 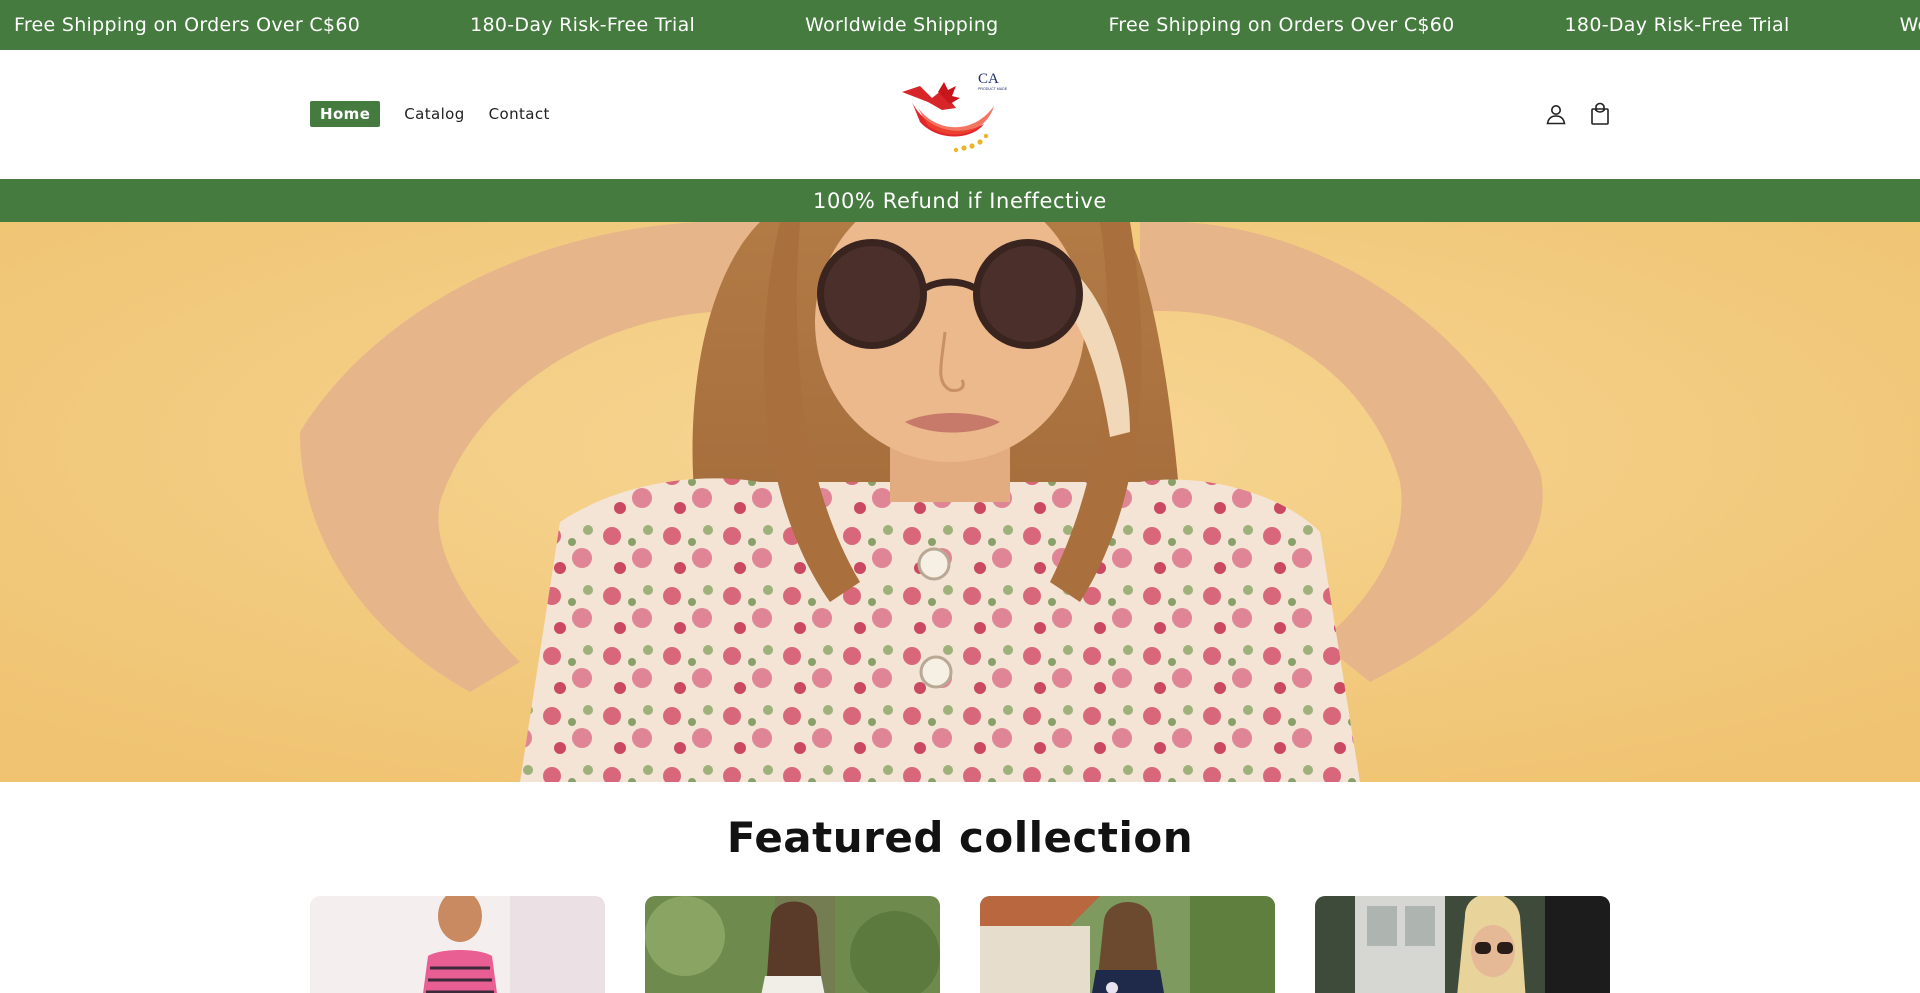 What do you see at coordinates (960, 837) in the screenshot?
I see `featured-collection-title: Featured collection` at bounding box center [960, 837].